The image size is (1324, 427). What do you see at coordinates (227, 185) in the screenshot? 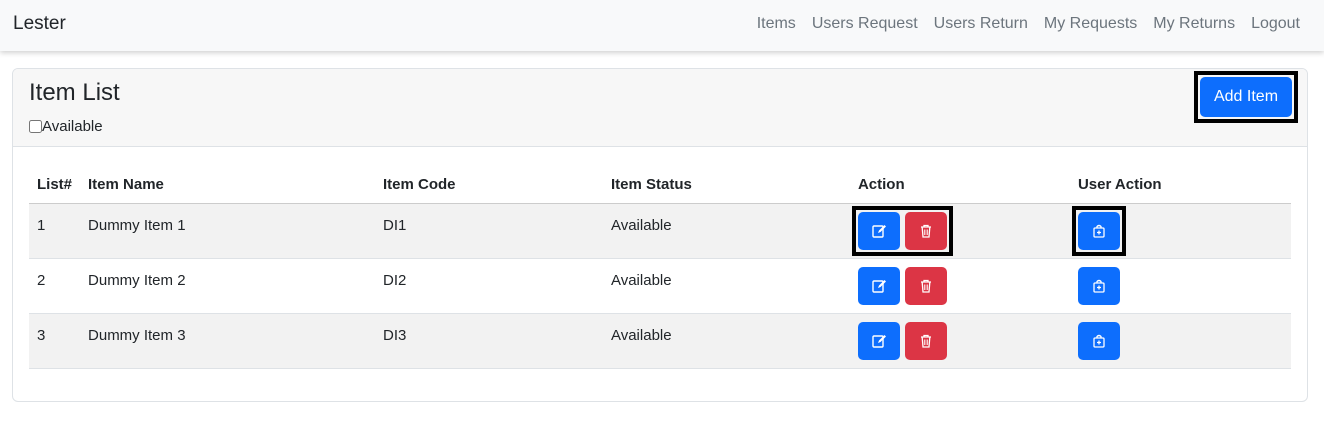
I see `header-item-name: Item Name` at bounding box center [227, 185].